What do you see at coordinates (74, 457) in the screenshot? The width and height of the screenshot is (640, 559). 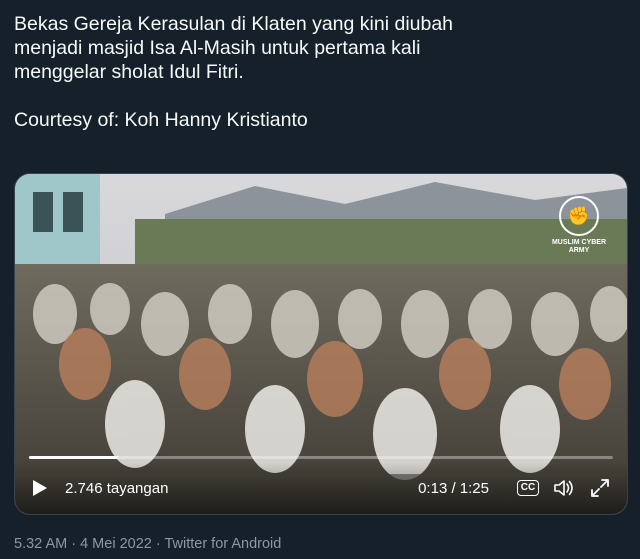 I see `video-progress-fill` at bounding box center [74, 457].